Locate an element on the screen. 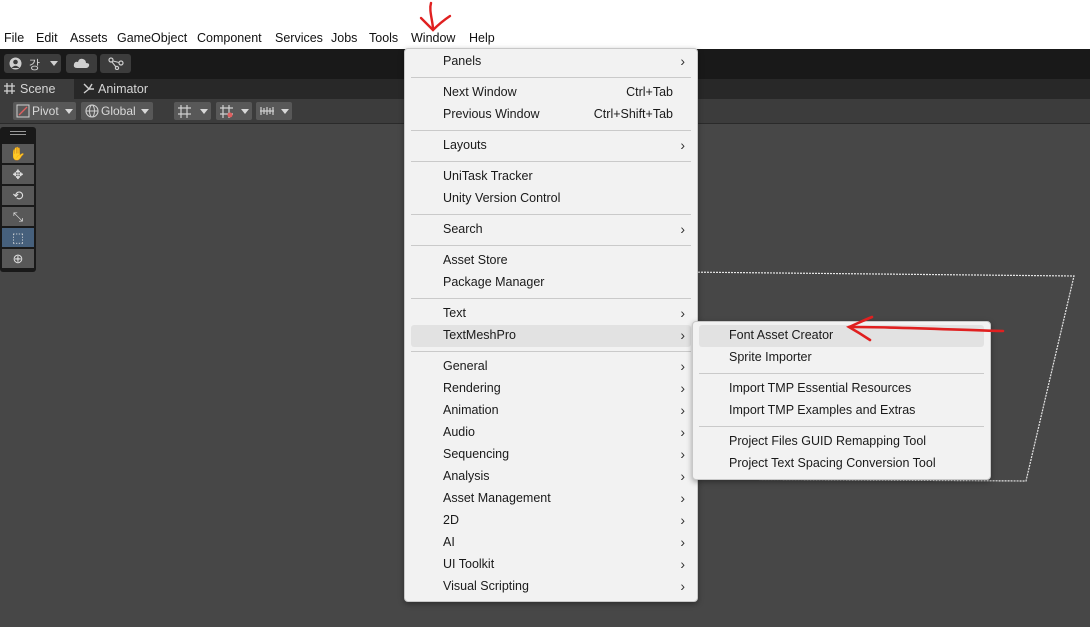 The width and height of the screenshot is (1090, 627). menu-item-label: General is located at coordinates (465, 366).